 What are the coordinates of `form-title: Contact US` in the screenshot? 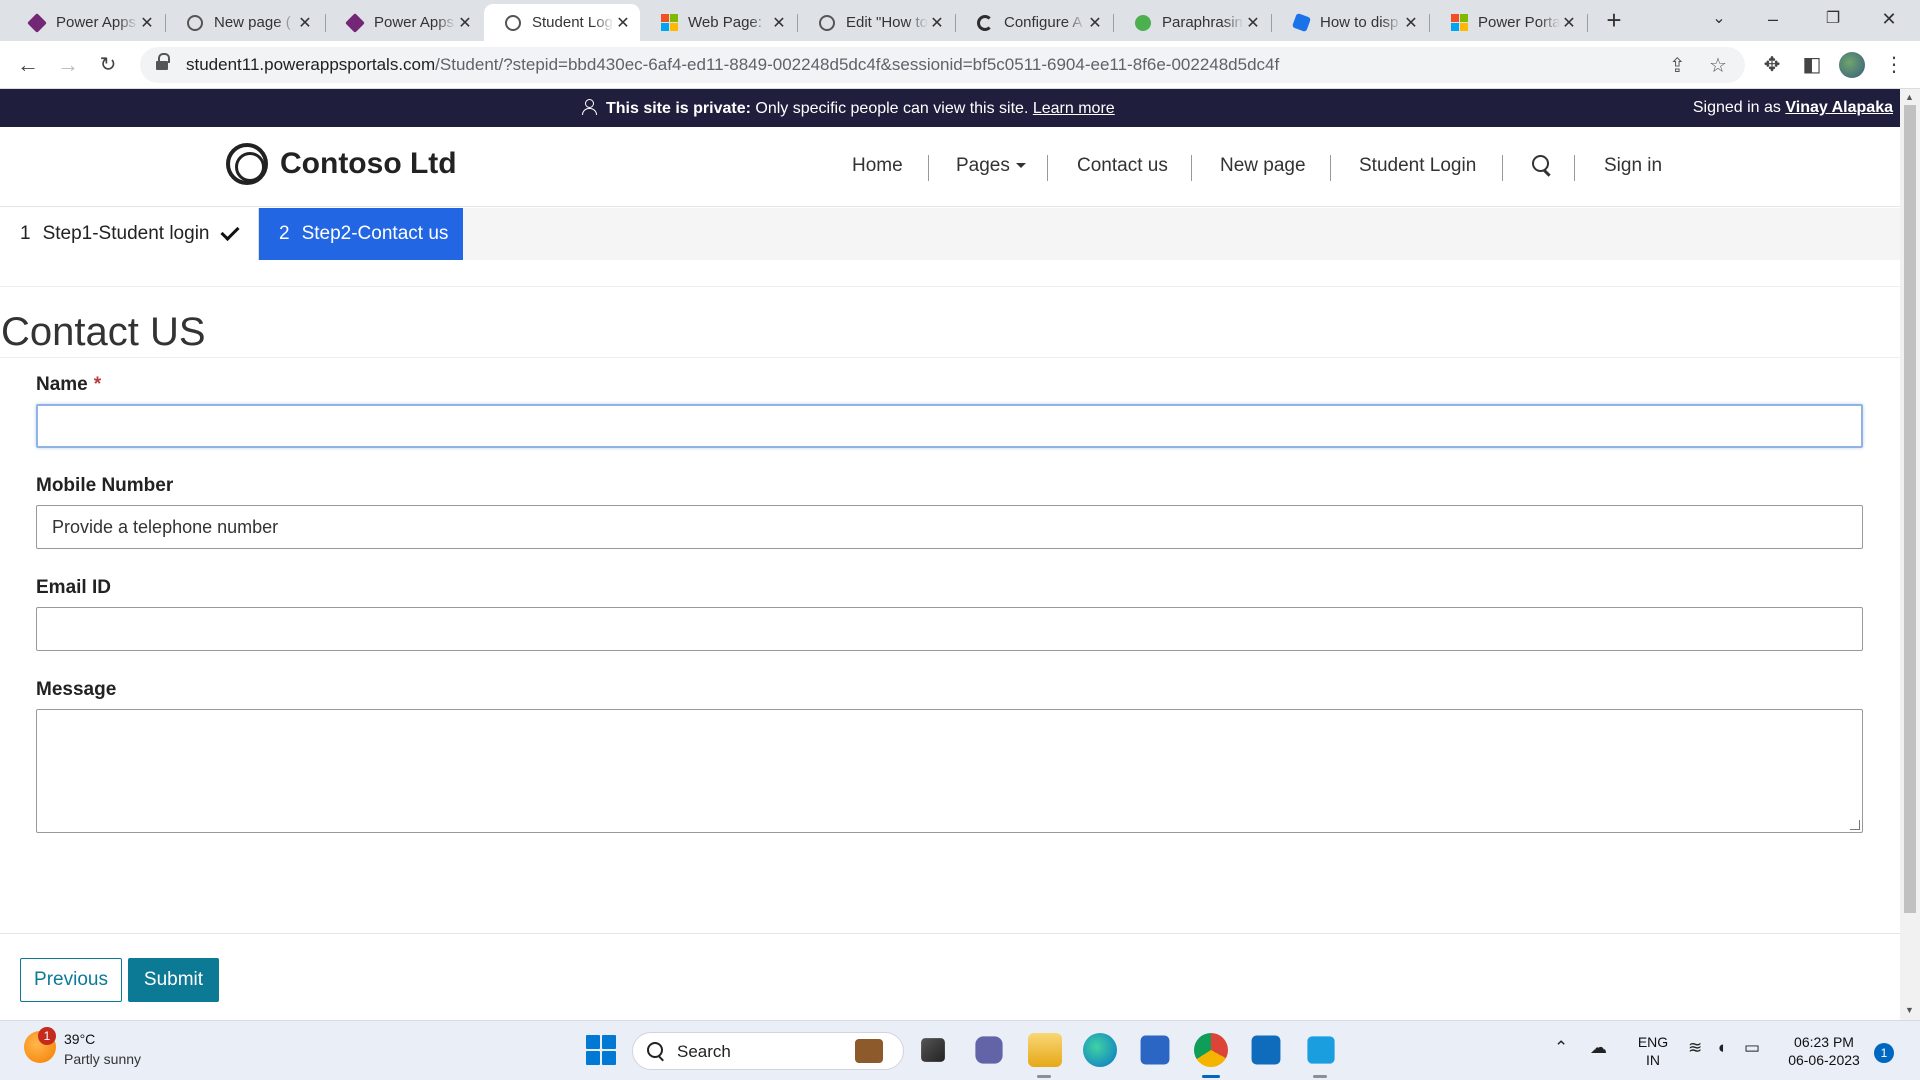 It's located at (103, 332).